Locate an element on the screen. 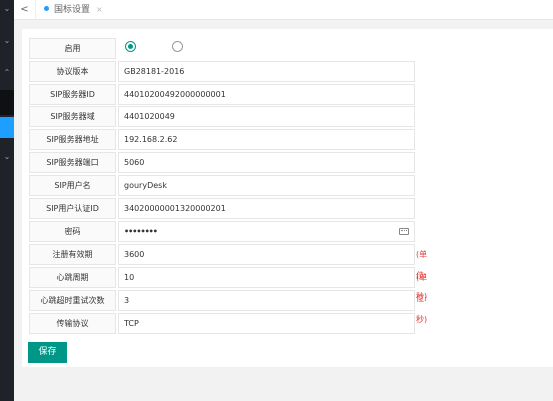  field-label: SIP服务器地址 is located at coordinates (72, 139).